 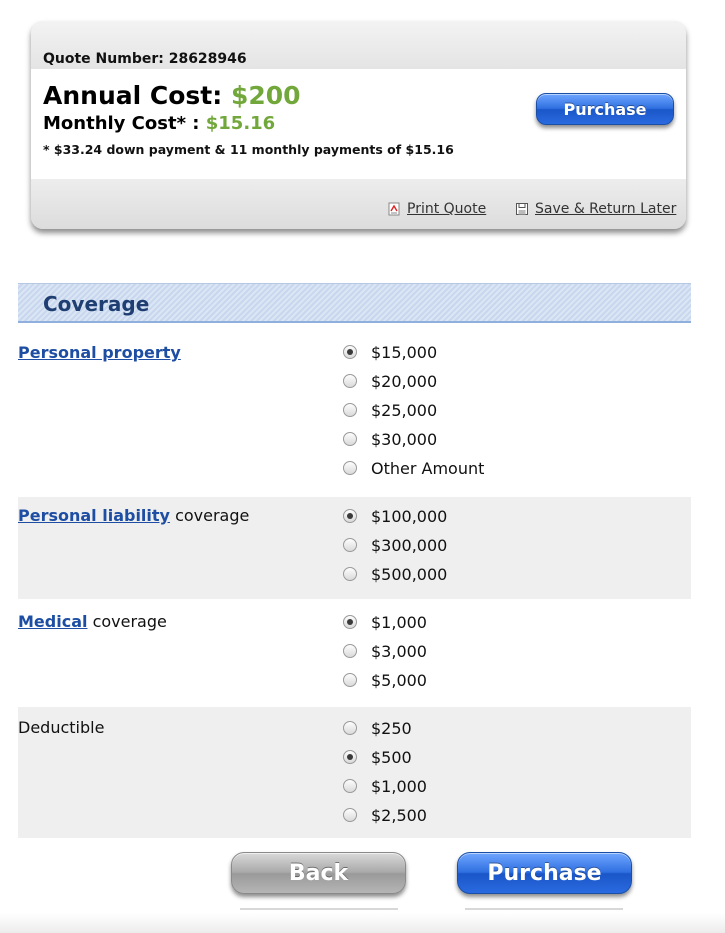 I want to click on radio-option: $500,000, so click(x=395, y=574).